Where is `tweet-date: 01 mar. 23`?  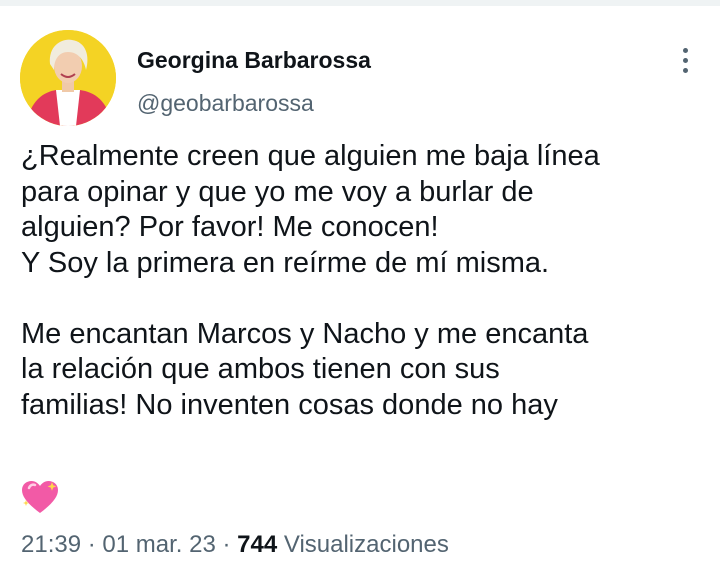 tweet-date: 01 mar. 23 is located at coordinates (158, 544).